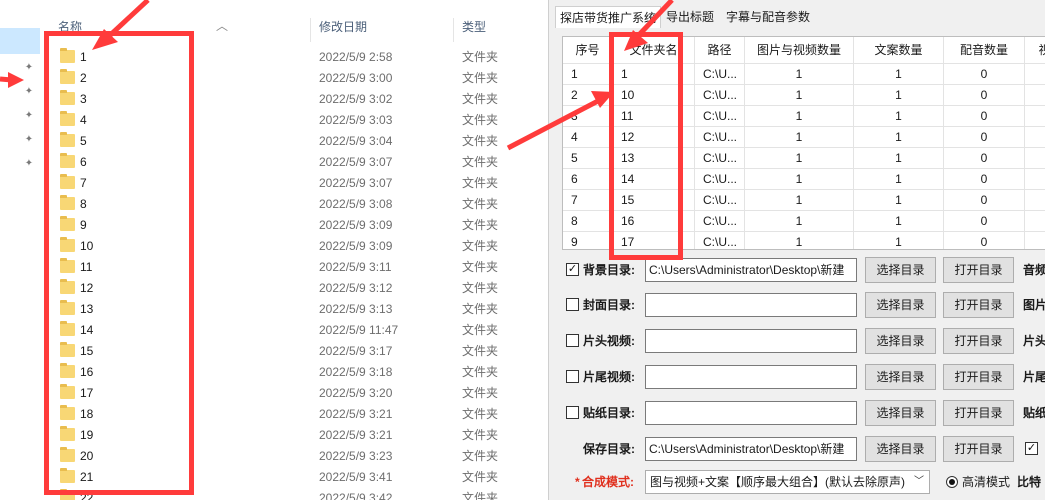 This screenshot has width=1045, height=500. Describe the element at coordinates (978, 377) in the screenshot. I see `outro-video-open-button: 打开目录` at that location.